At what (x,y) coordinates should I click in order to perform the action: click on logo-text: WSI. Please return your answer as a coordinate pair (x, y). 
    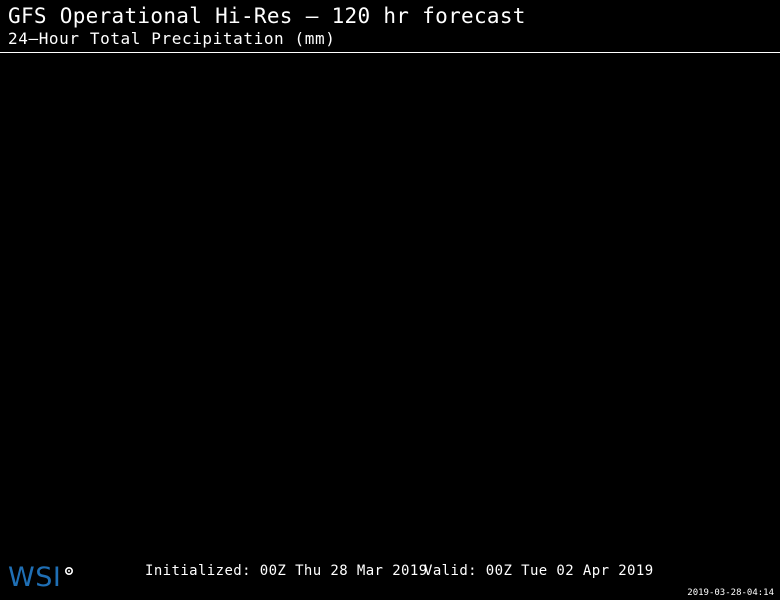
    Looking at the image, I should click on (35, 577).